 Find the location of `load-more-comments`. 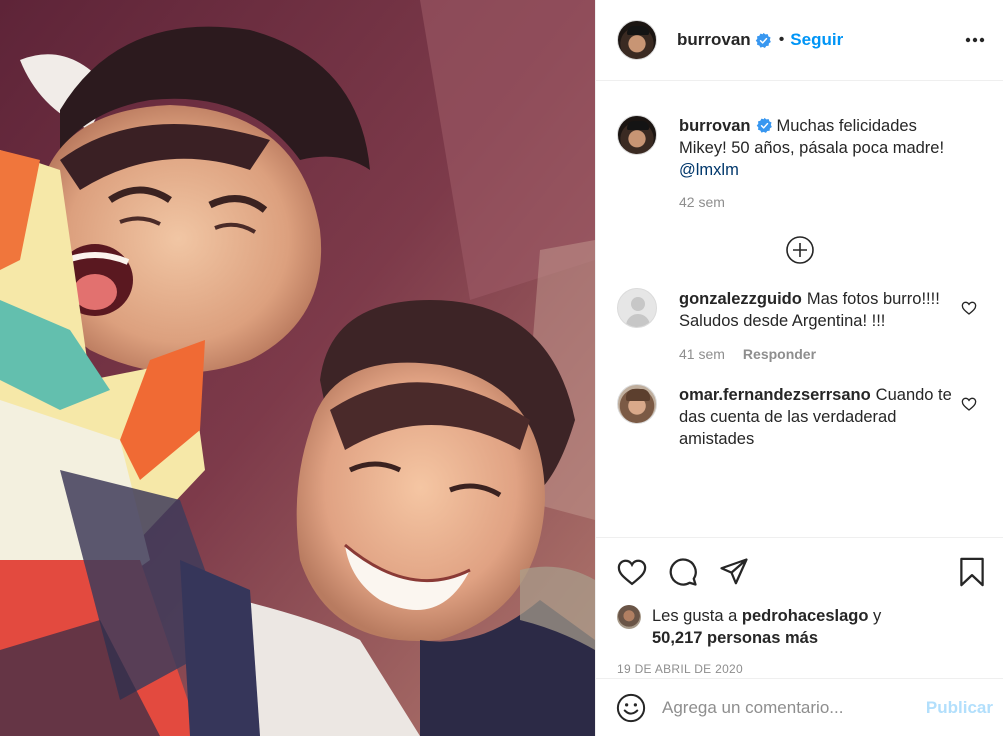

load-more-comments is located at coordinates (799, 250).